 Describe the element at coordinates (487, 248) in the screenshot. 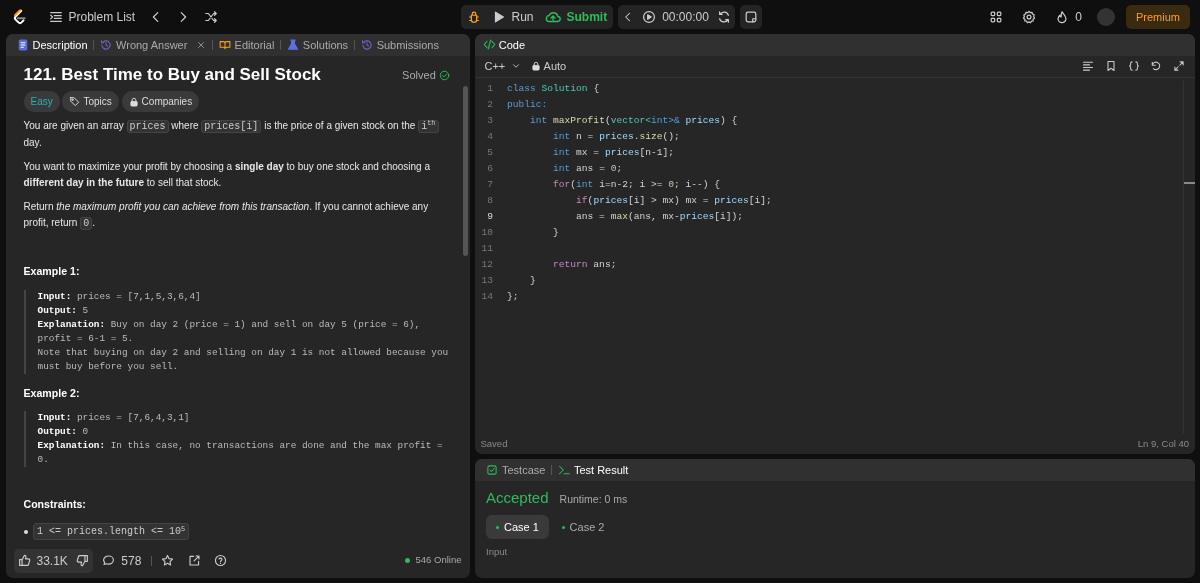

I see `line-number: 11` at that location.